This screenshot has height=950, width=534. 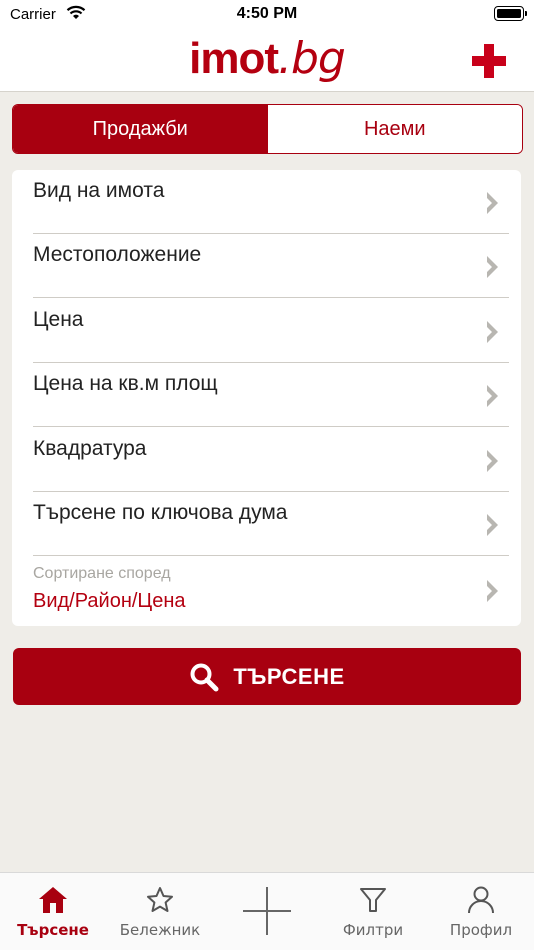 I want to click on search-button-label: ТЪРСЕНЕ, so click(x=289, y=676).